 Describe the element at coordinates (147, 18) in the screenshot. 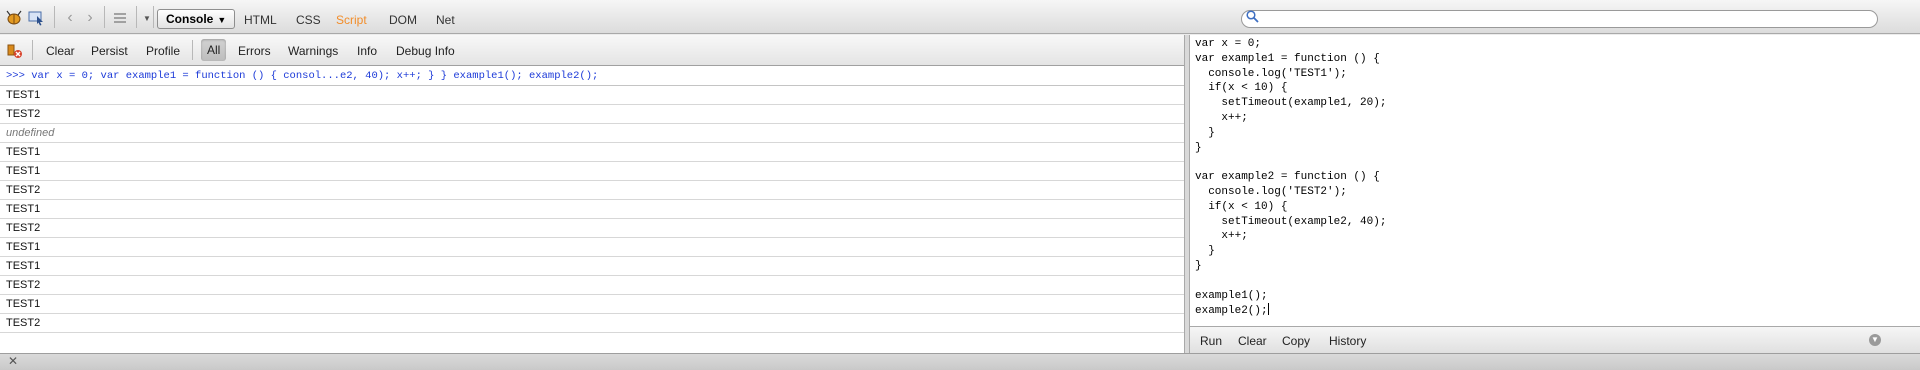

I see `dropdown-caret-icon: ▼` at that location.